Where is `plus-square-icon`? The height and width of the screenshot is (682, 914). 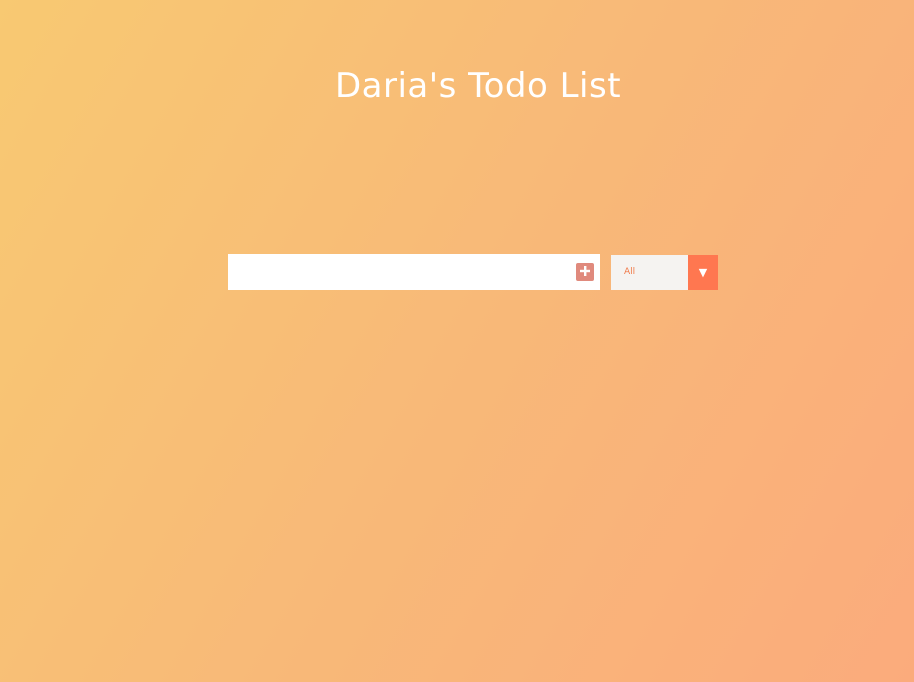 plus-square-icon is located at coordinates (585, 272).